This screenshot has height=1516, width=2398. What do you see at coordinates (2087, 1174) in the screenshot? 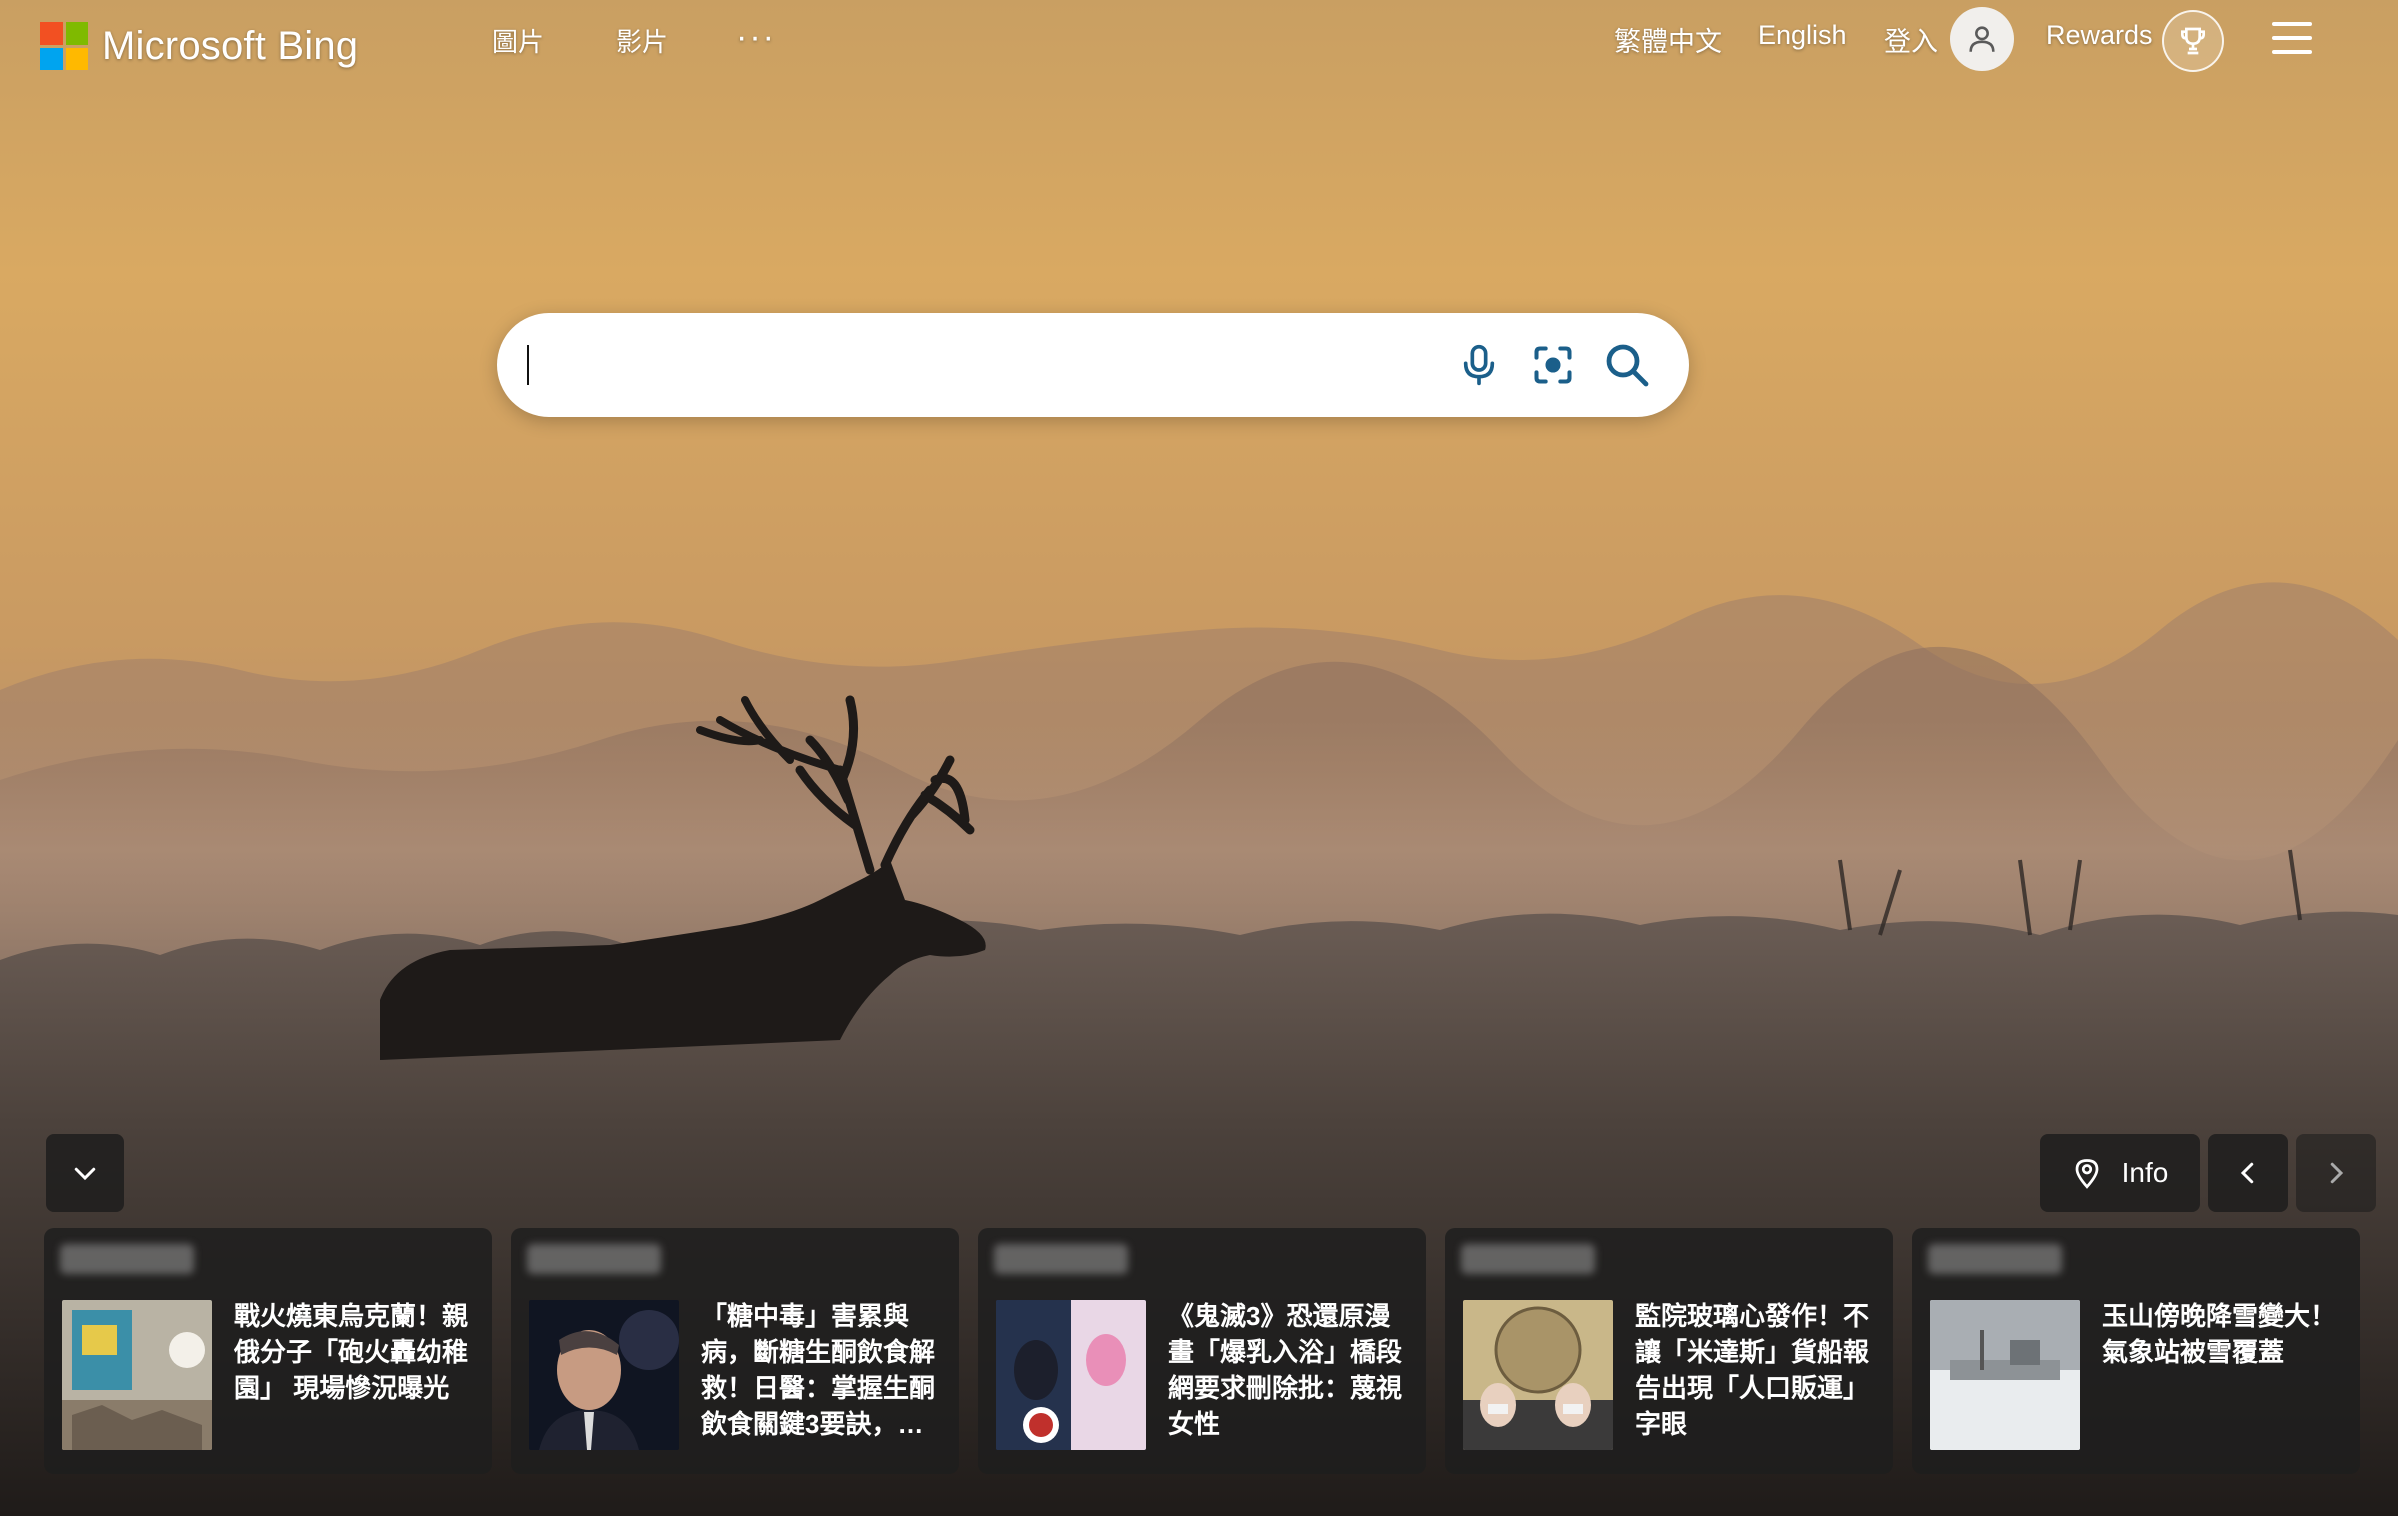
I see `location-pin-icon` at bounding box center [2087, 1174].